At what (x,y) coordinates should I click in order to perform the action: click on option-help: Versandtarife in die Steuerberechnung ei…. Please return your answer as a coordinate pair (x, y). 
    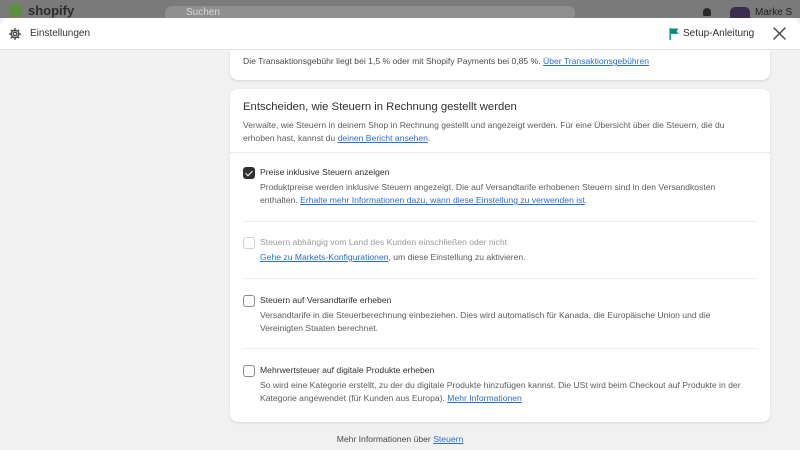
    Looking at the image, I should click on (485, 321).